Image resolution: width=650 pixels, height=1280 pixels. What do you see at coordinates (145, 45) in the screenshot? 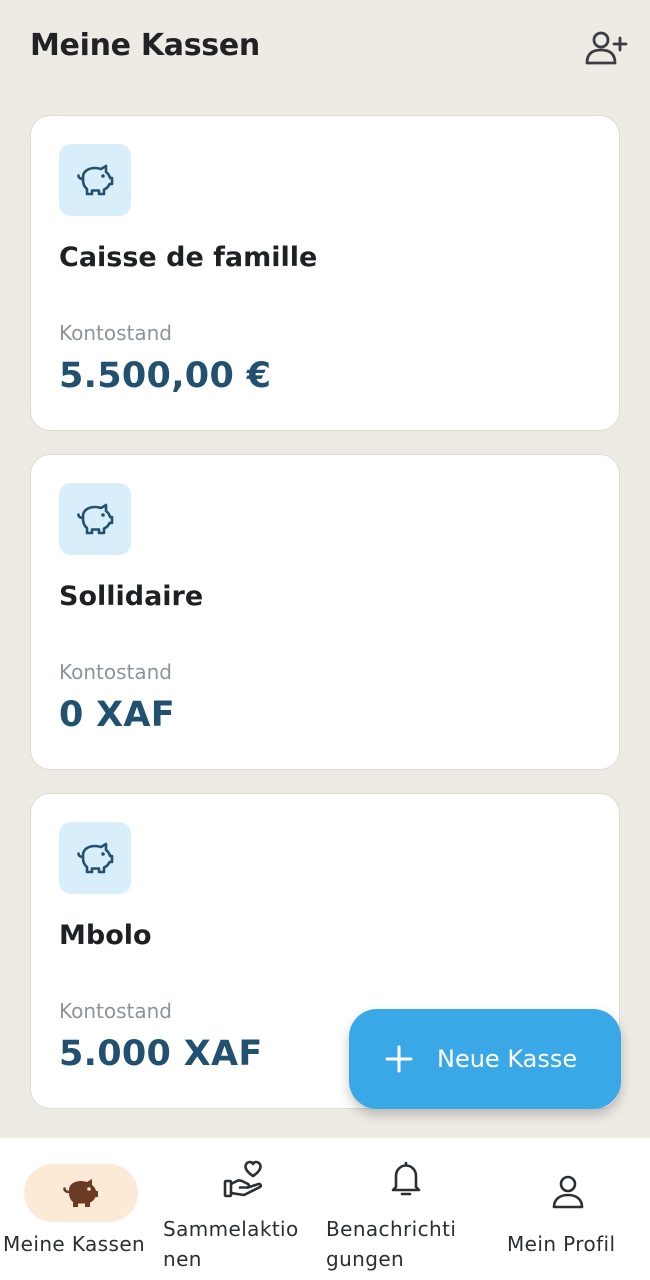
I see `page-title: Meine Kassen` at bounding box center [145, 45].